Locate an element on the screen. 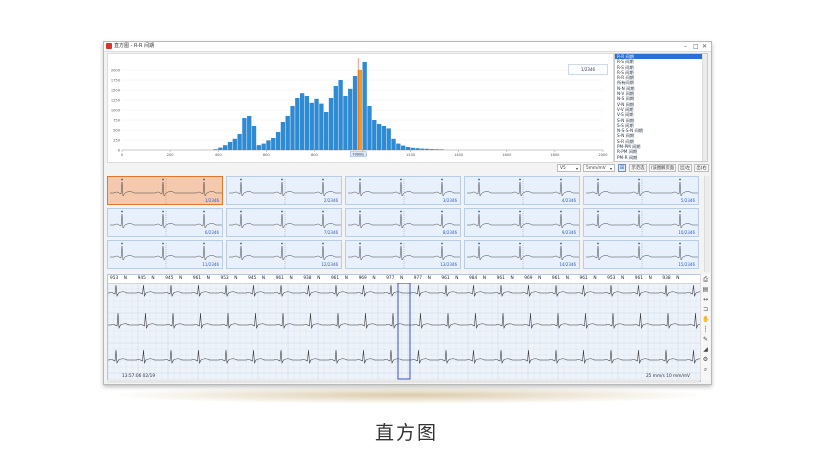 The width and height of the screenshot is (813, 454). page-caption: 直方图 is located at coordinates (406, 433).